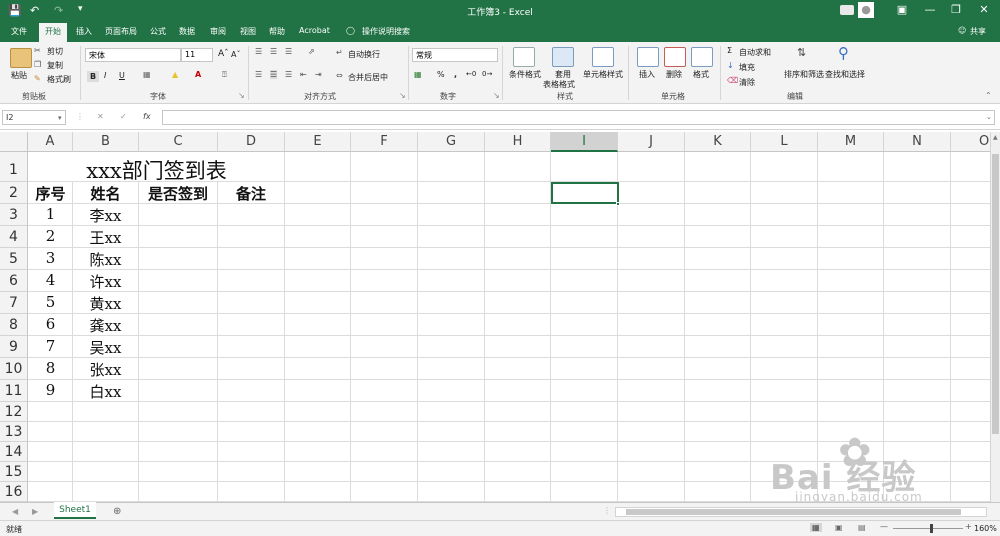  What do you see at coordinates (223, 54) in the screenshot?
I see `increase-font-icon: Aˆ` at bounding box center [223, 54].